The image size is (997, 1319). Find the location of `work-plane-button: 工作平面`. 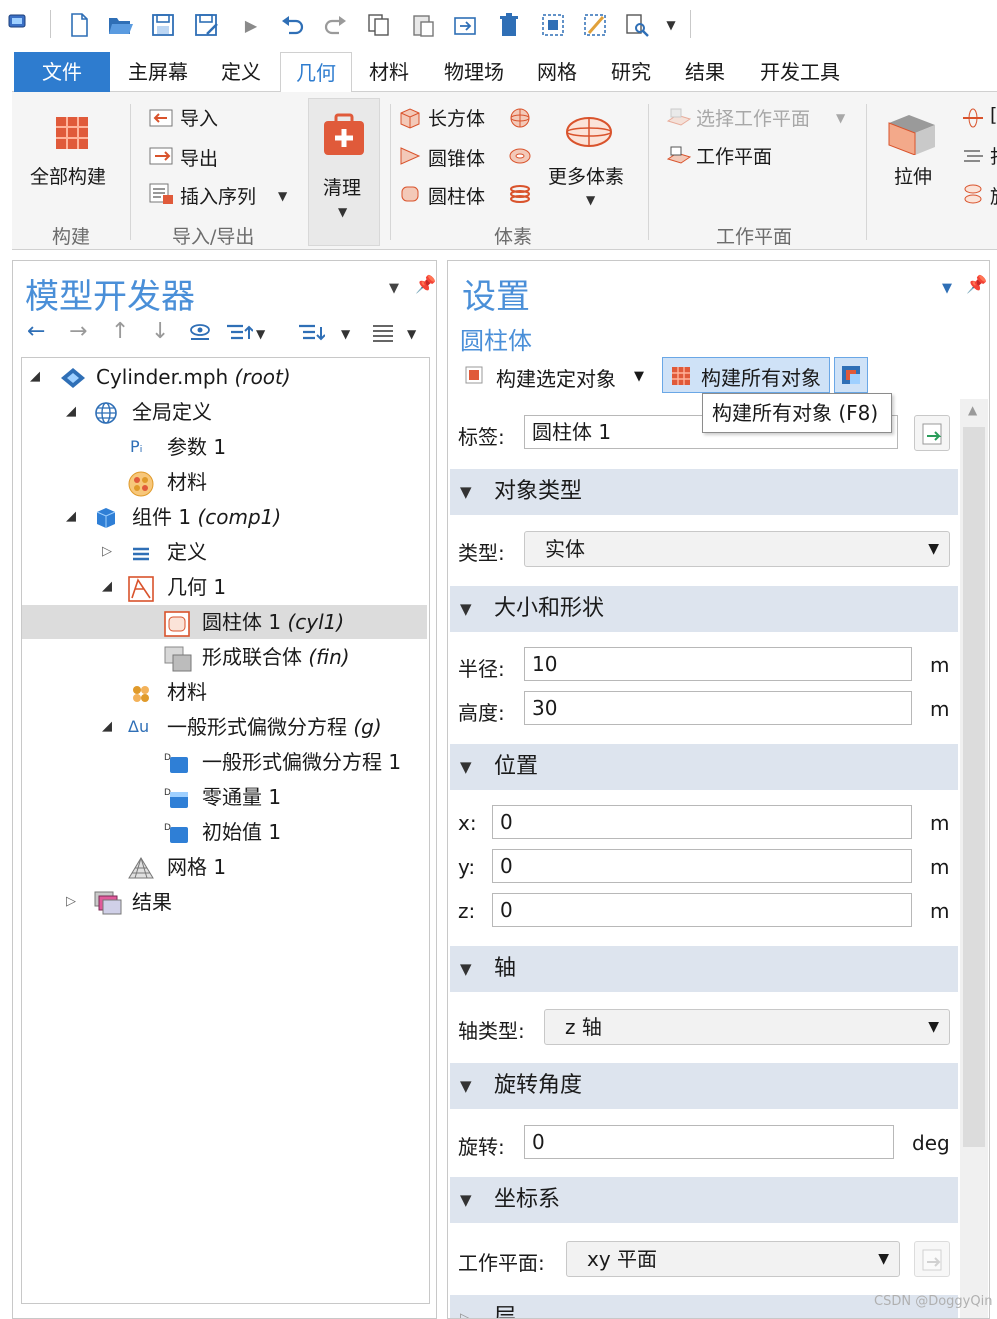

work-plane-button: 工作平面 is located at coordinates (734, 155).